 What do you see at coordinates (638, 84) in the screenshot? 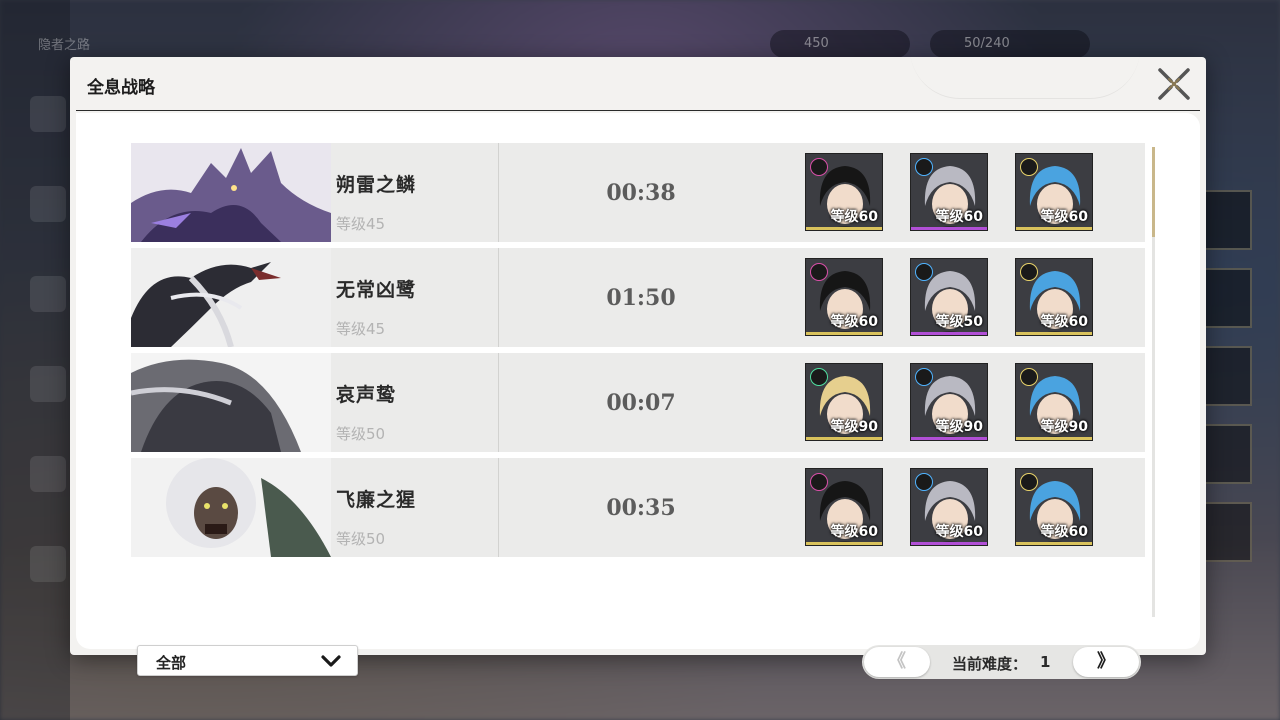
I see `dialog-header: 全息战略` at bounding box center [638, 84].